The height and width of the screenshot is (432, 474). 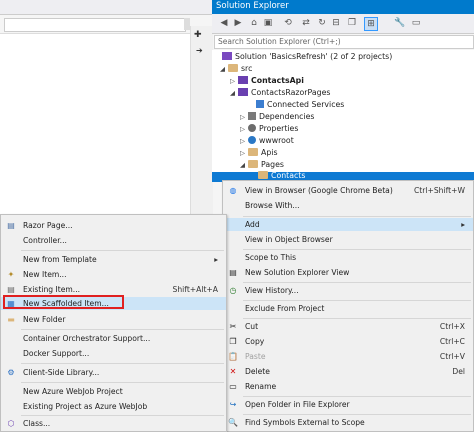 I want to click on menu-item-rename: ▭ Rename, so click(x=348, y=386).